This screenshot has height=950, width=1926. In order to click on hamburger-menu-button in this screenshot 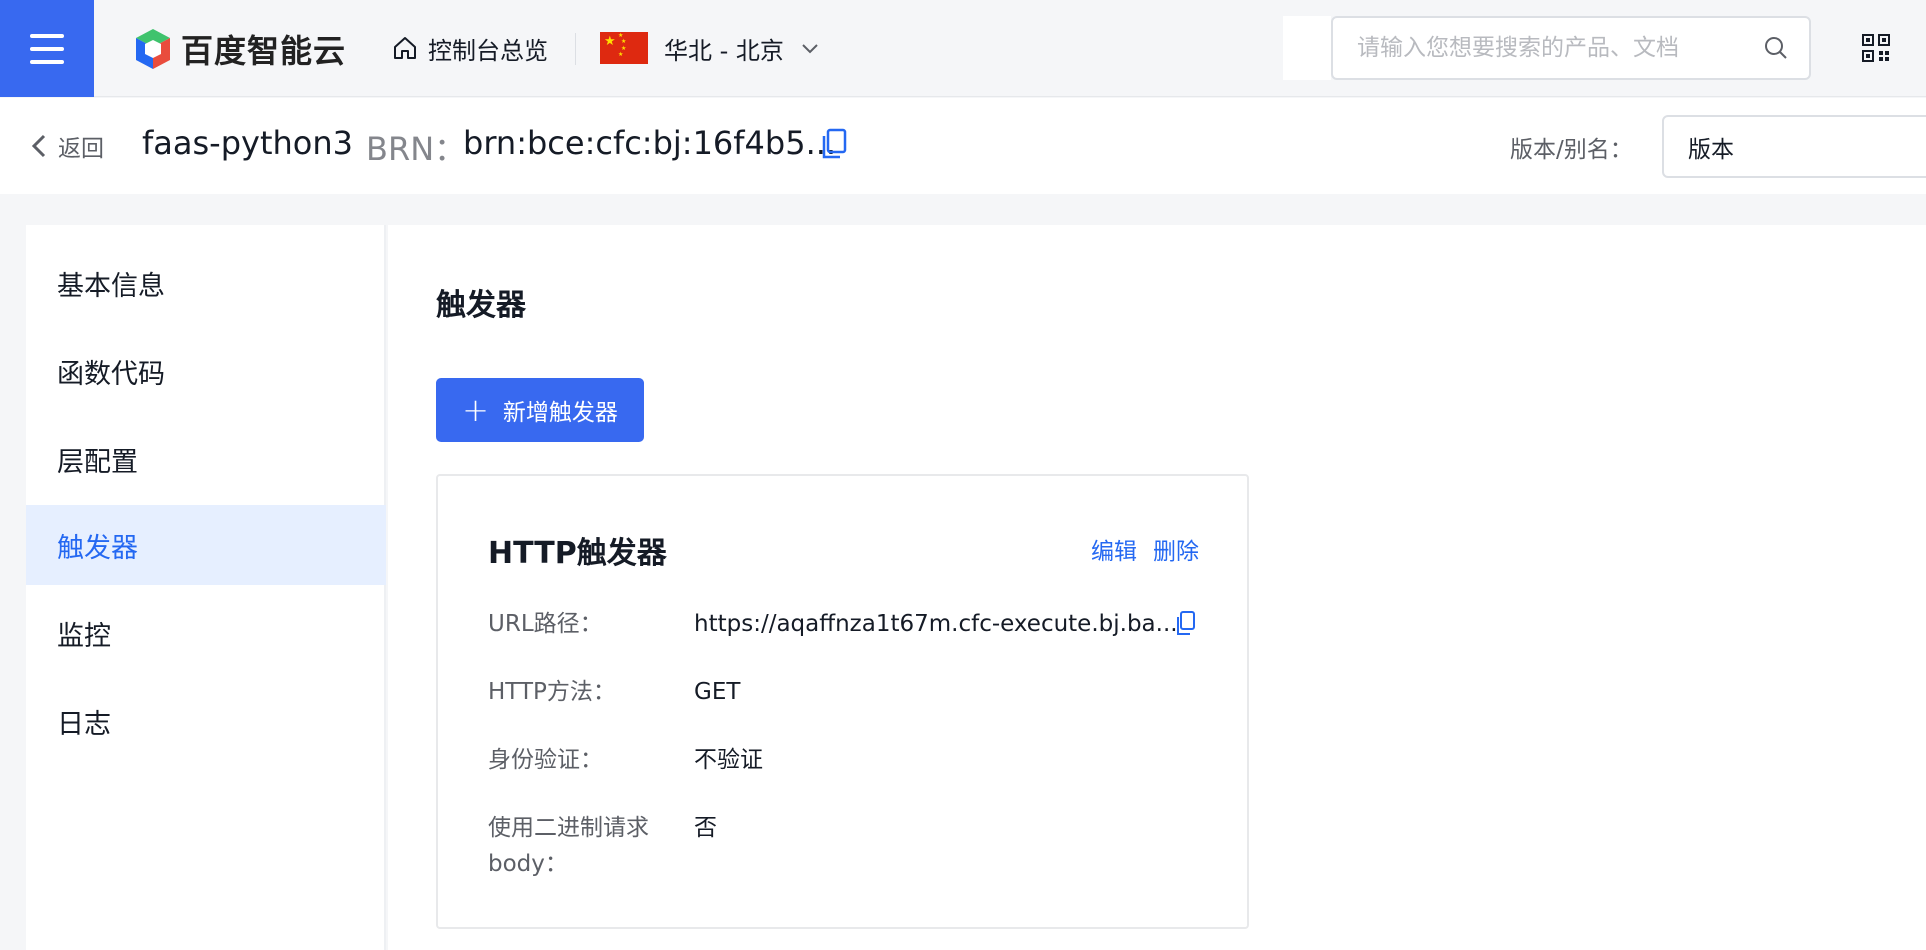, I will do `click(47, 48)`.